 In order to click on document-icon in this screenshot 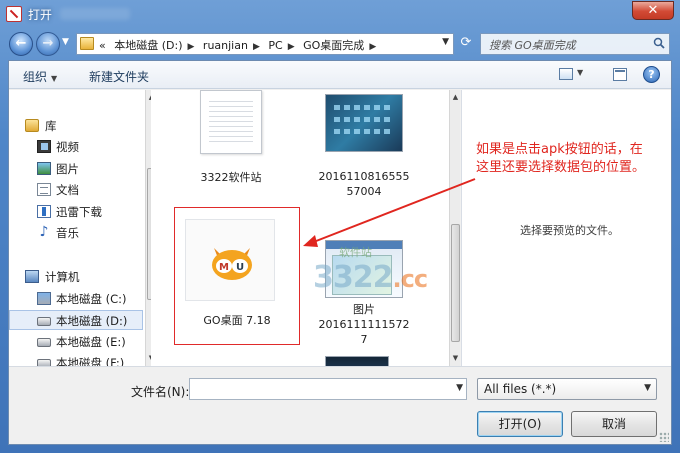, I will do `click(231, 122)`.